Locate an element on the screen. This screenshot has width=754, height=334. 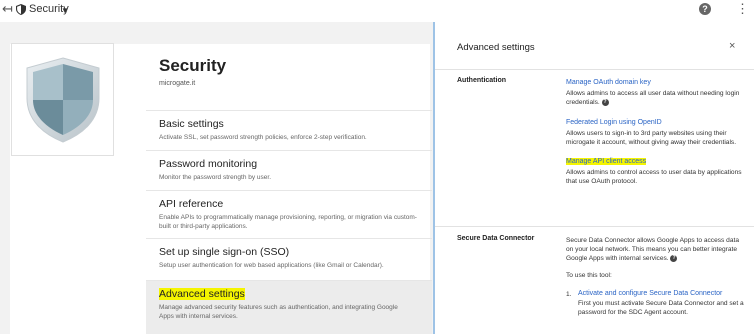
page-title: Security is located at coordinates (193, 65).